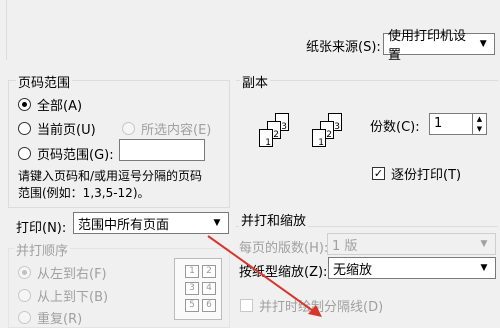  I want to click on annotation-arrow-icon, so click(264, 276).